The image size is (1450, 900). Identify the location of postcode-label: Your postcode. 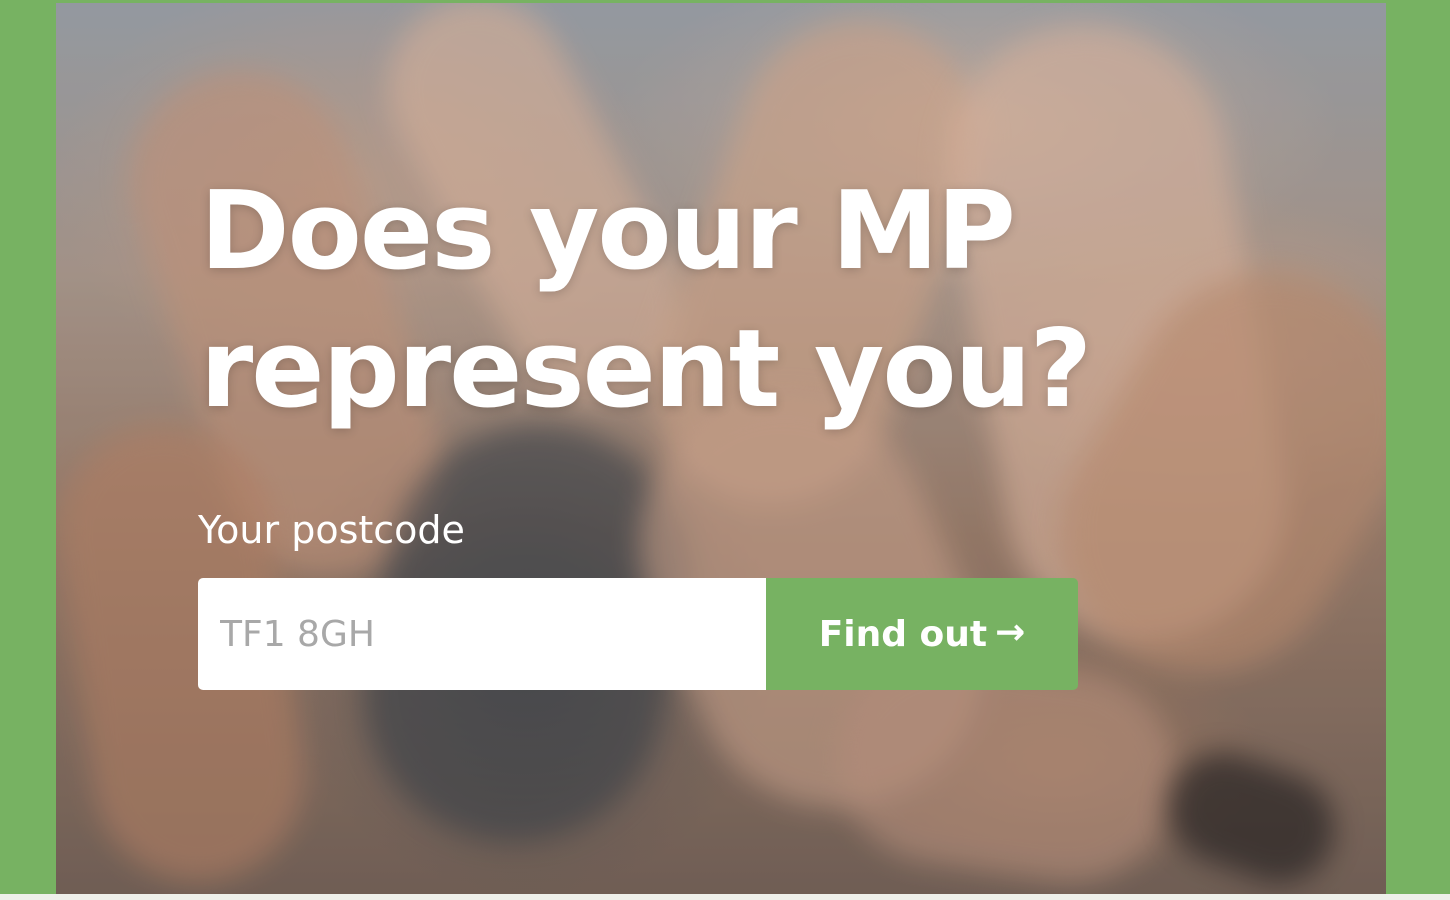
(331, 530).